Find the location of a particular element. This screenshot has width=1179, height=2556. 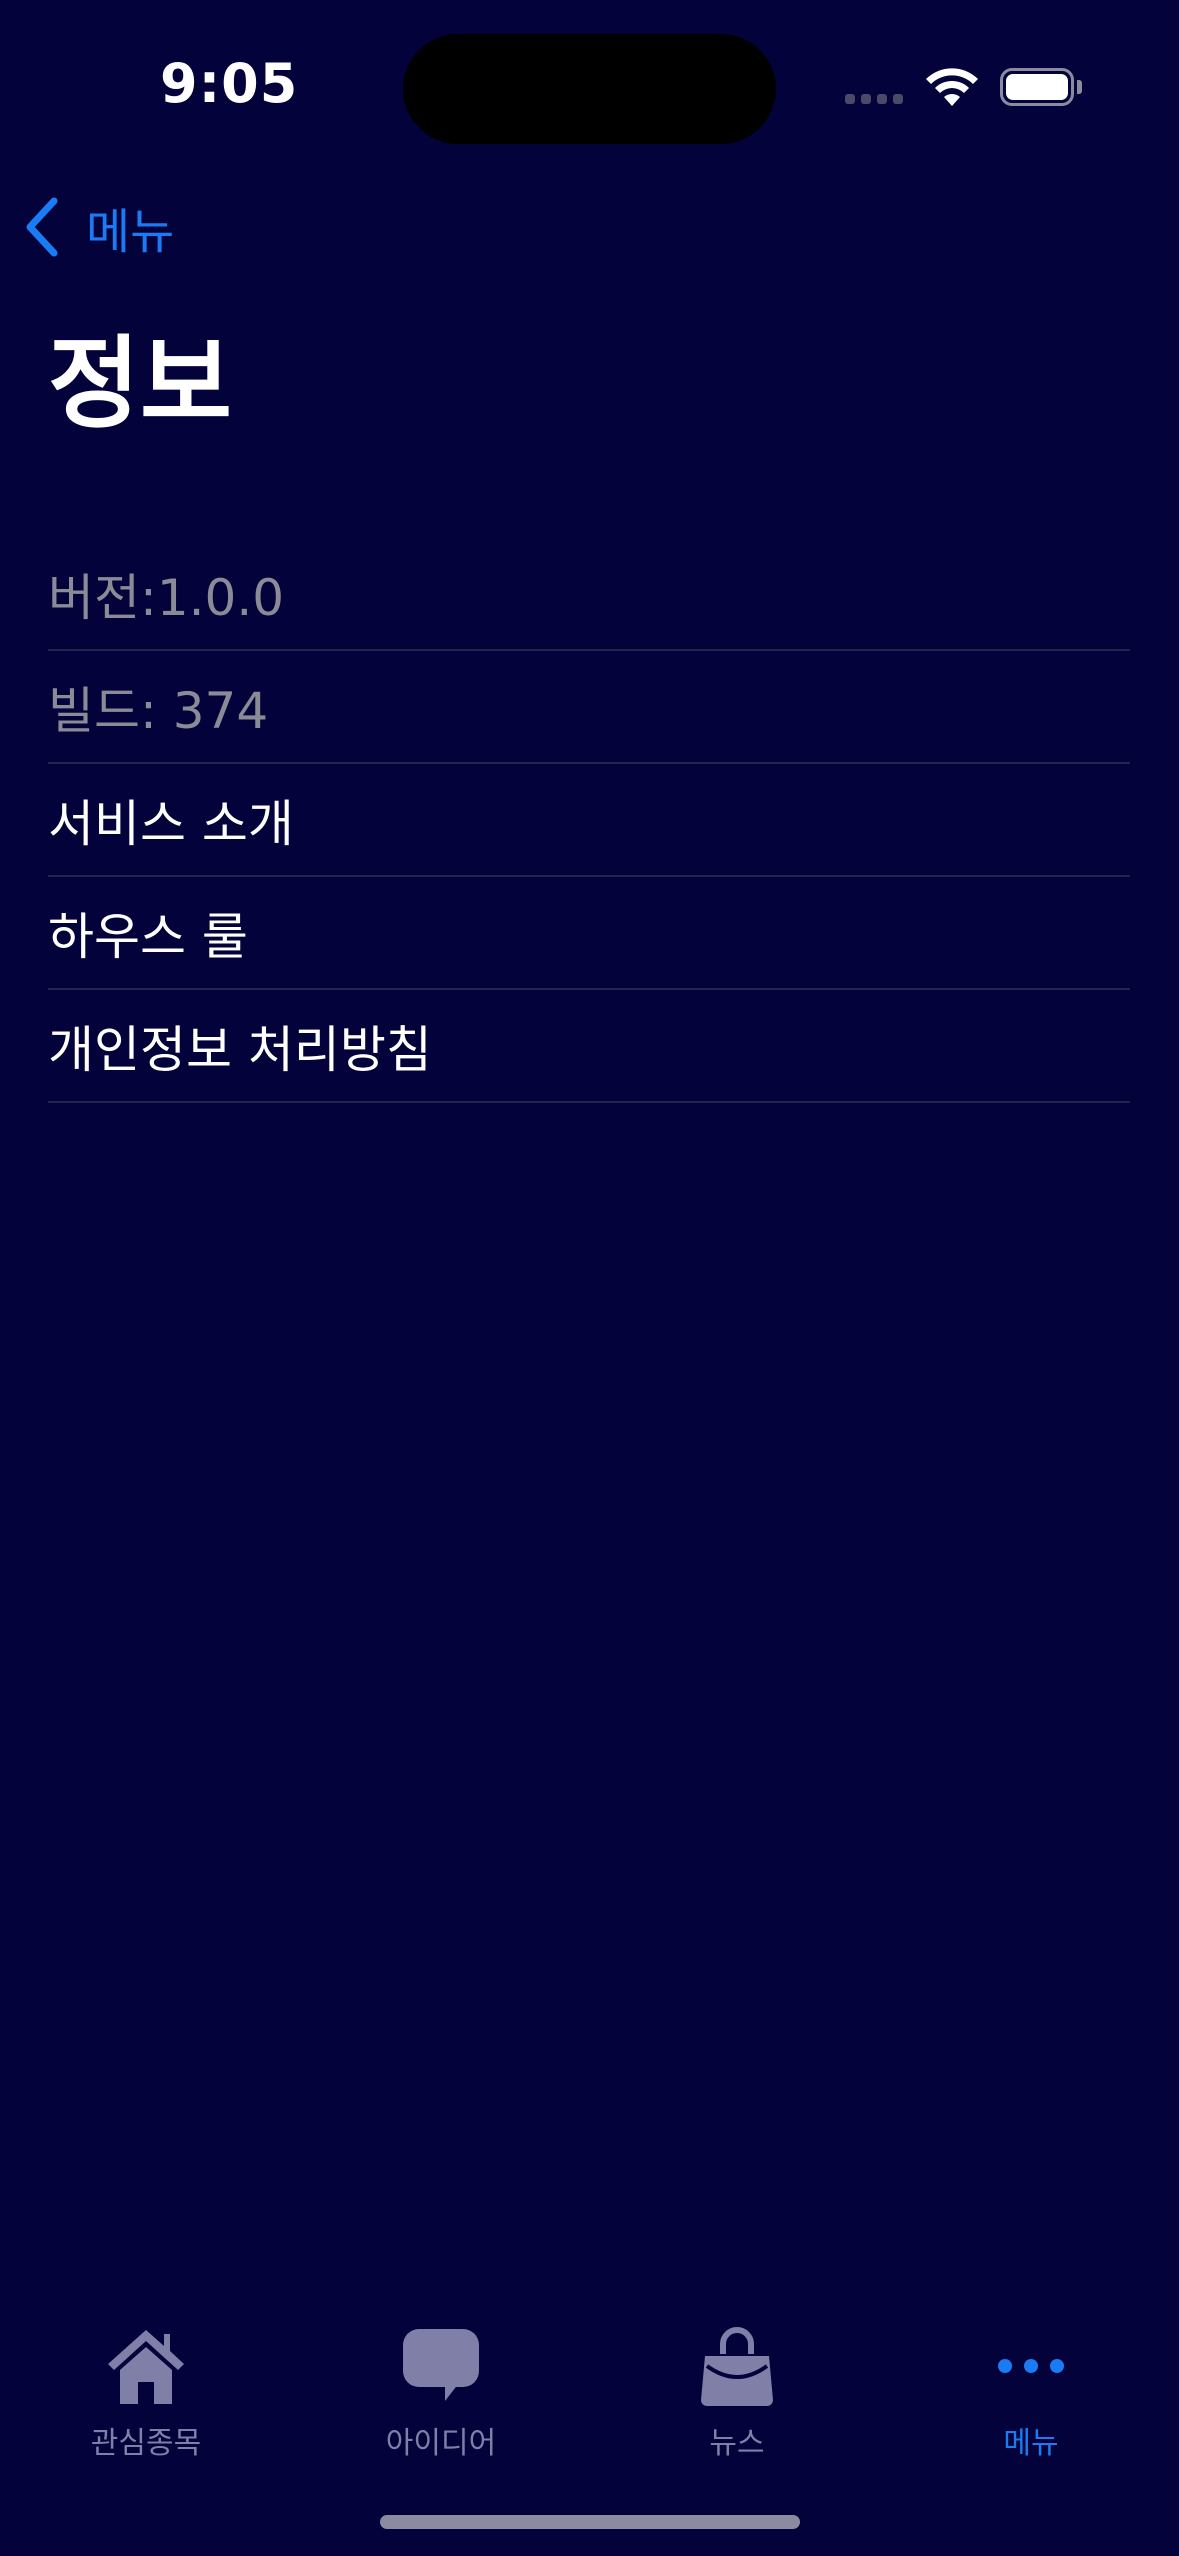

speech-bubble-icon is located at coordinates (441, 2365).